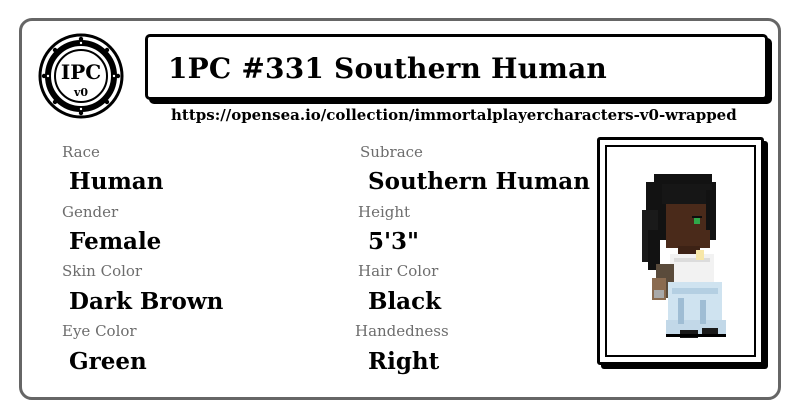 The width and height of the screenshot is (800, 418). What do you see at coordinates (80, 92) in the screenshot?
I see `logo-text-sub: v0` at bounding box center [80, 92].